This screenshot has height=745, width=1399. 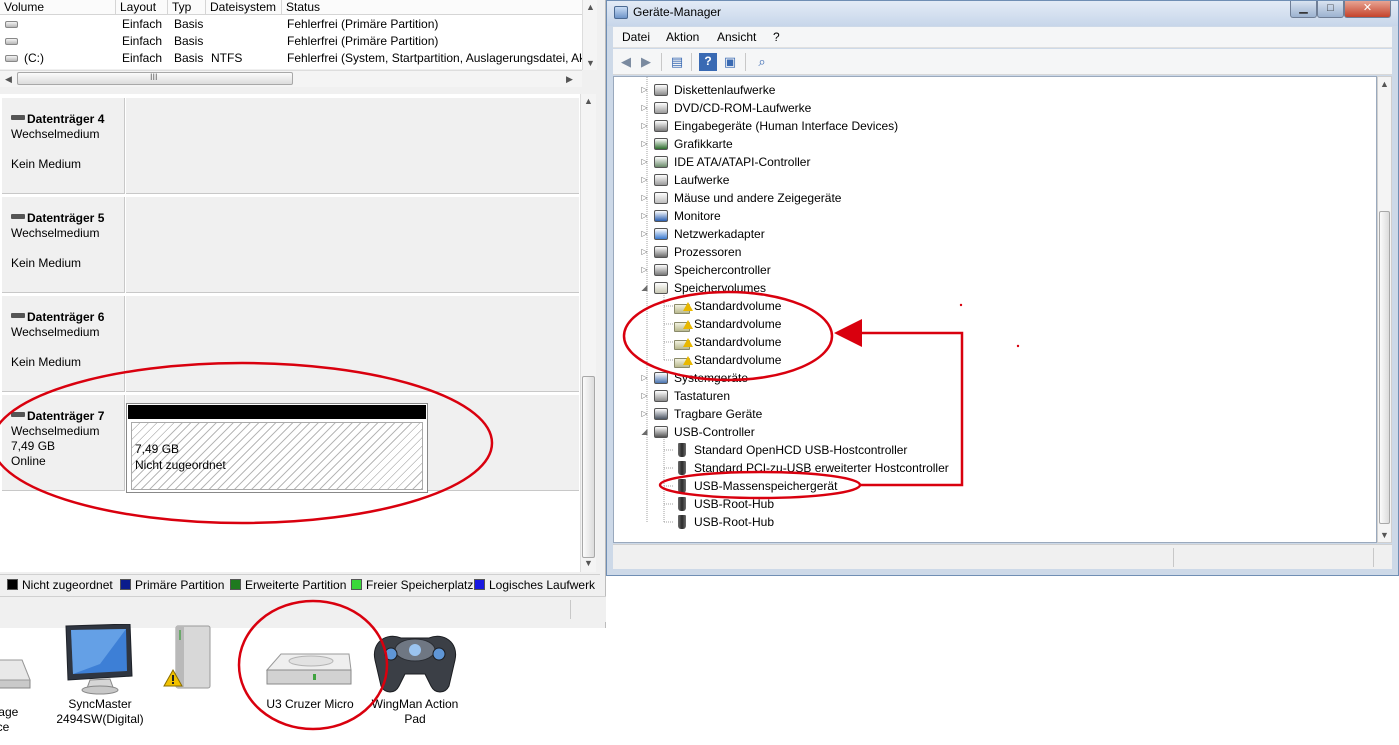 What do you see at coordinates (195, 685) in the screenshot?
I see `device-external-drive` at bounding box center [195, 685].